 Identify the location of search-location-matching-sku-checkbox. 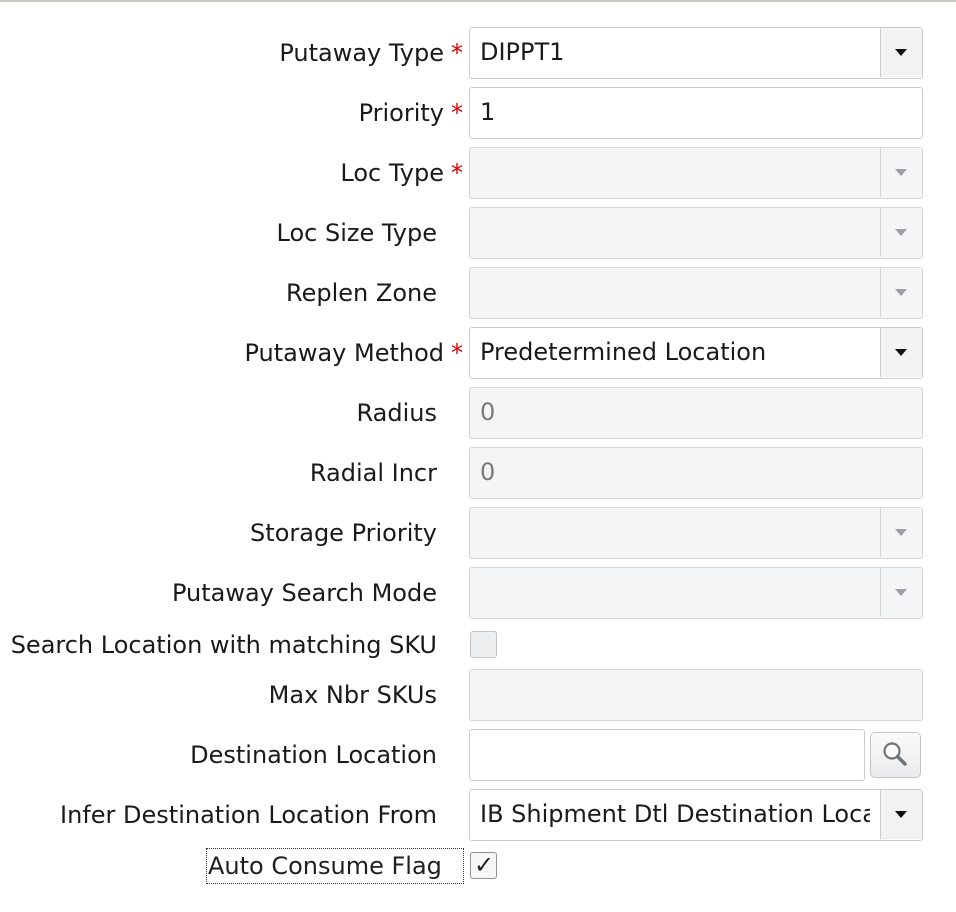
(483, 644).